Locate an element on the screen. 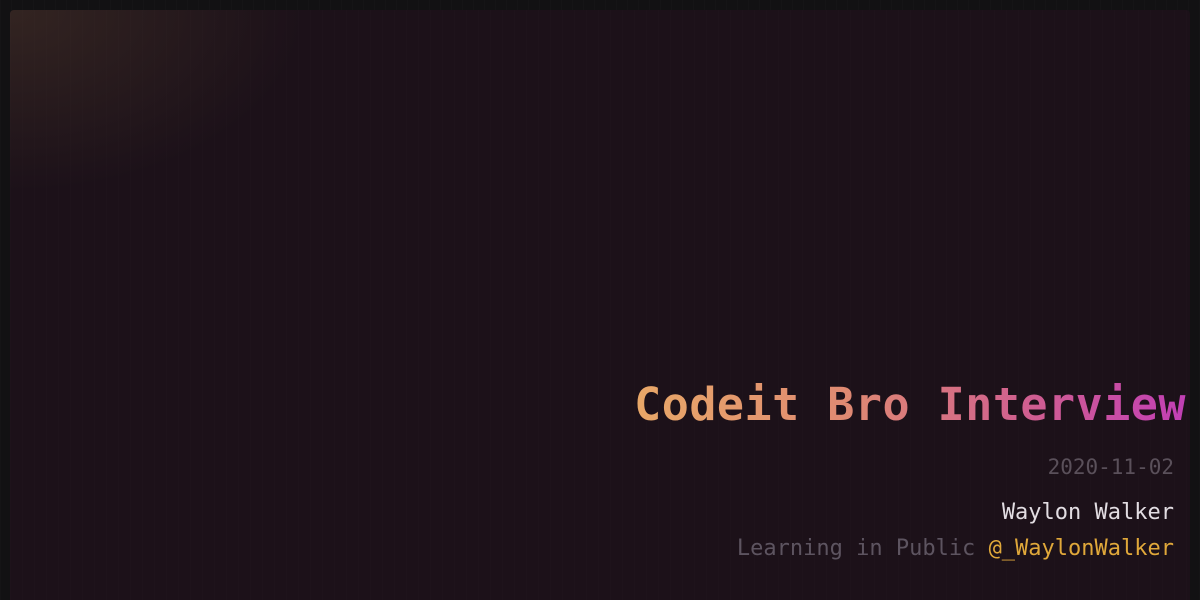 The image size is (1200, 600). tagline: Learning in Public @_WaylonWalker is located at coordinates (904, 549).